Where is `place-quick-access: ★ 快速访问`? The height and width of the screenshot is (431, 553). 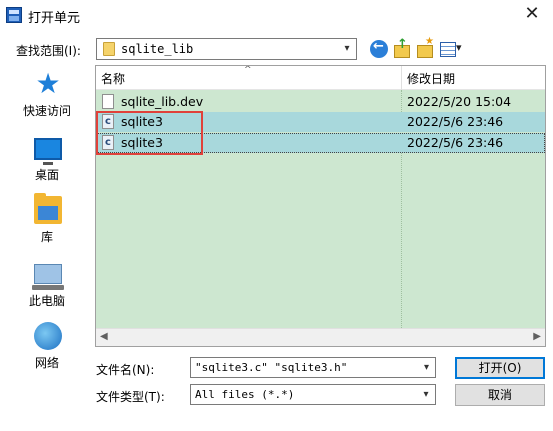
place-quick-access: ★ 快速访问 is located at coordinates (47, 96).